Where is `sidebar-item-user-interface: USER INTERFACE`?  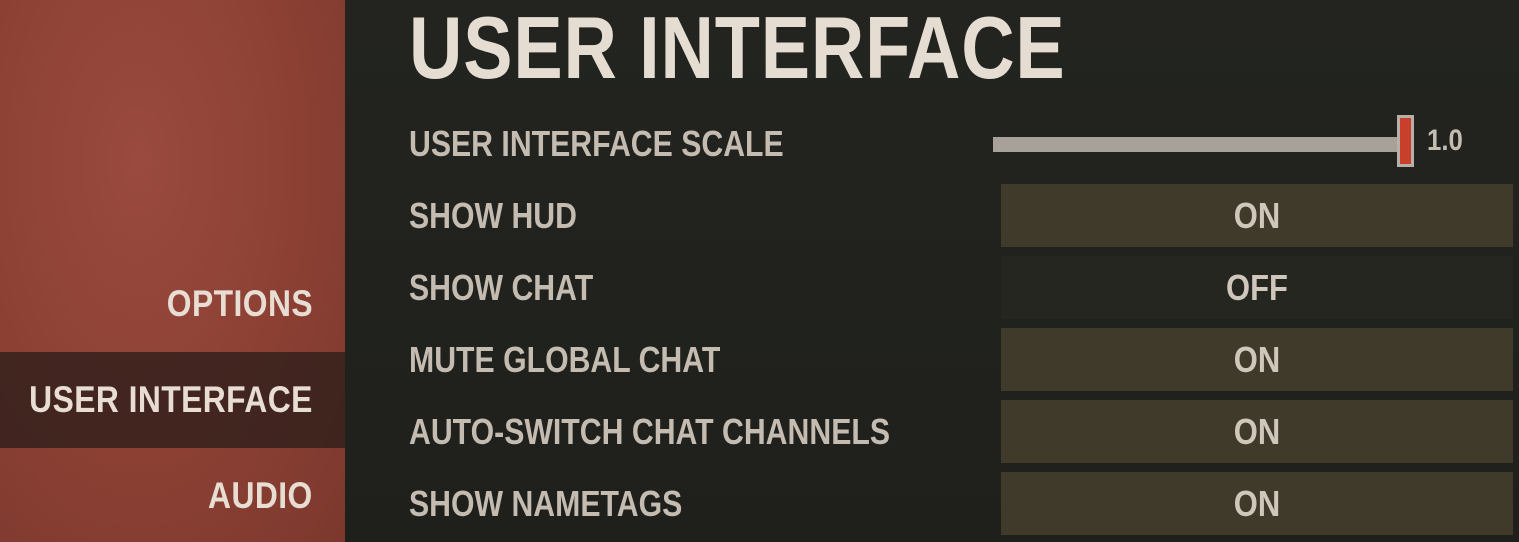 sidebar-item-user-interface: USER INTERFACE is located at coordinates (172, 400).